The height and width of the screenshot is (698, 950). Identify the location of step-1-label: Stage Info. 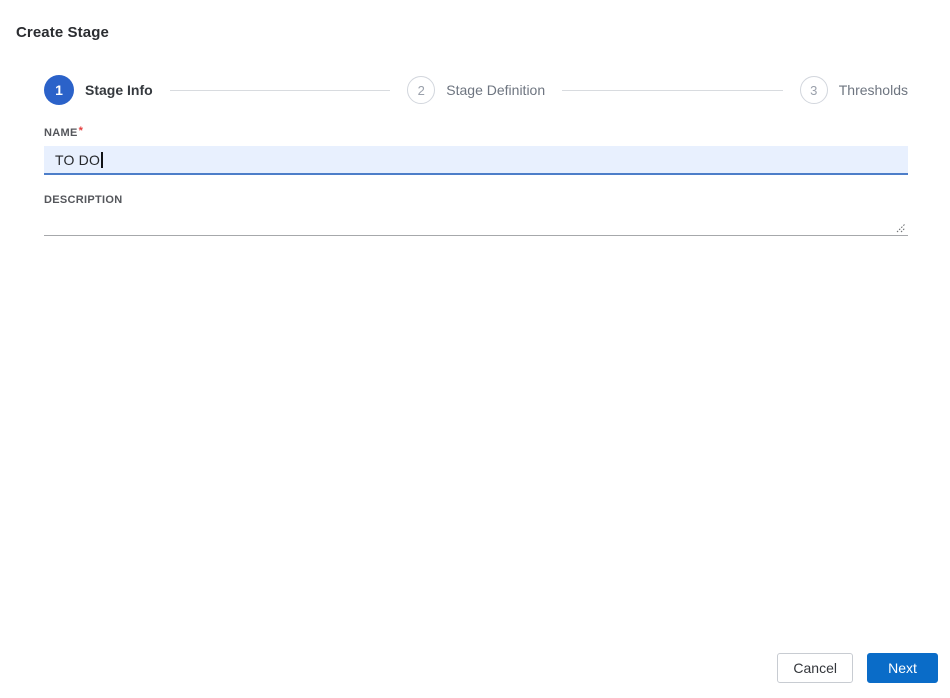
(119, 90).